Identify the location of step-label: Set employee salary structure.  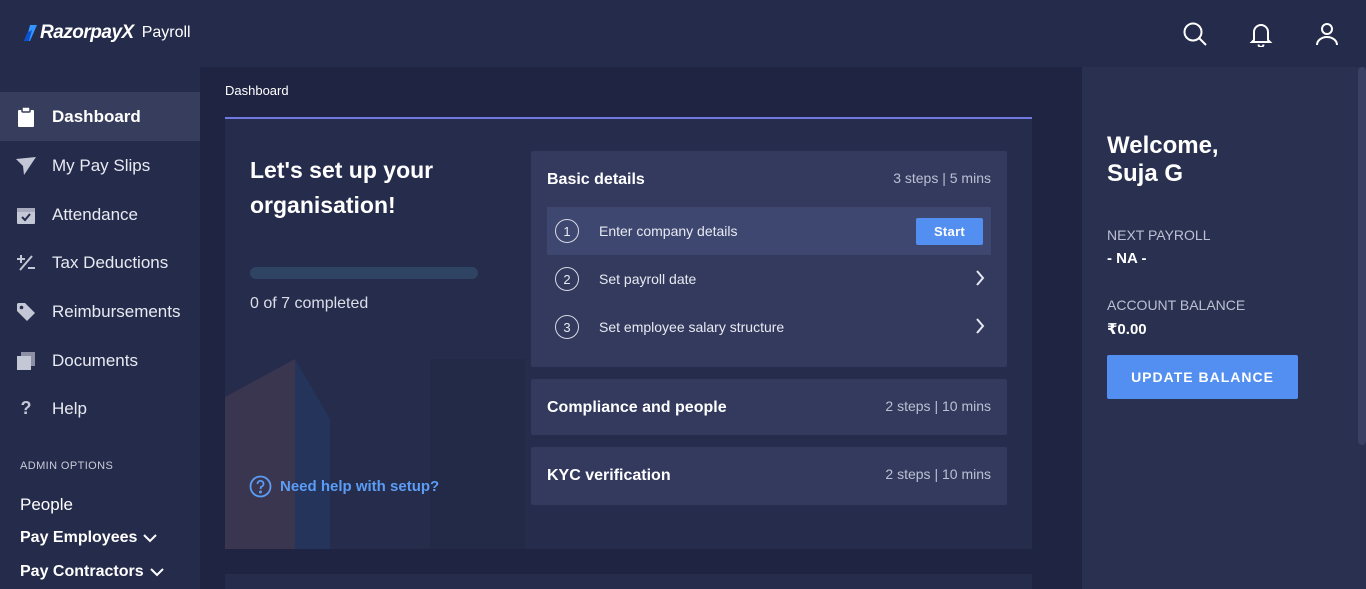
(692, 327).